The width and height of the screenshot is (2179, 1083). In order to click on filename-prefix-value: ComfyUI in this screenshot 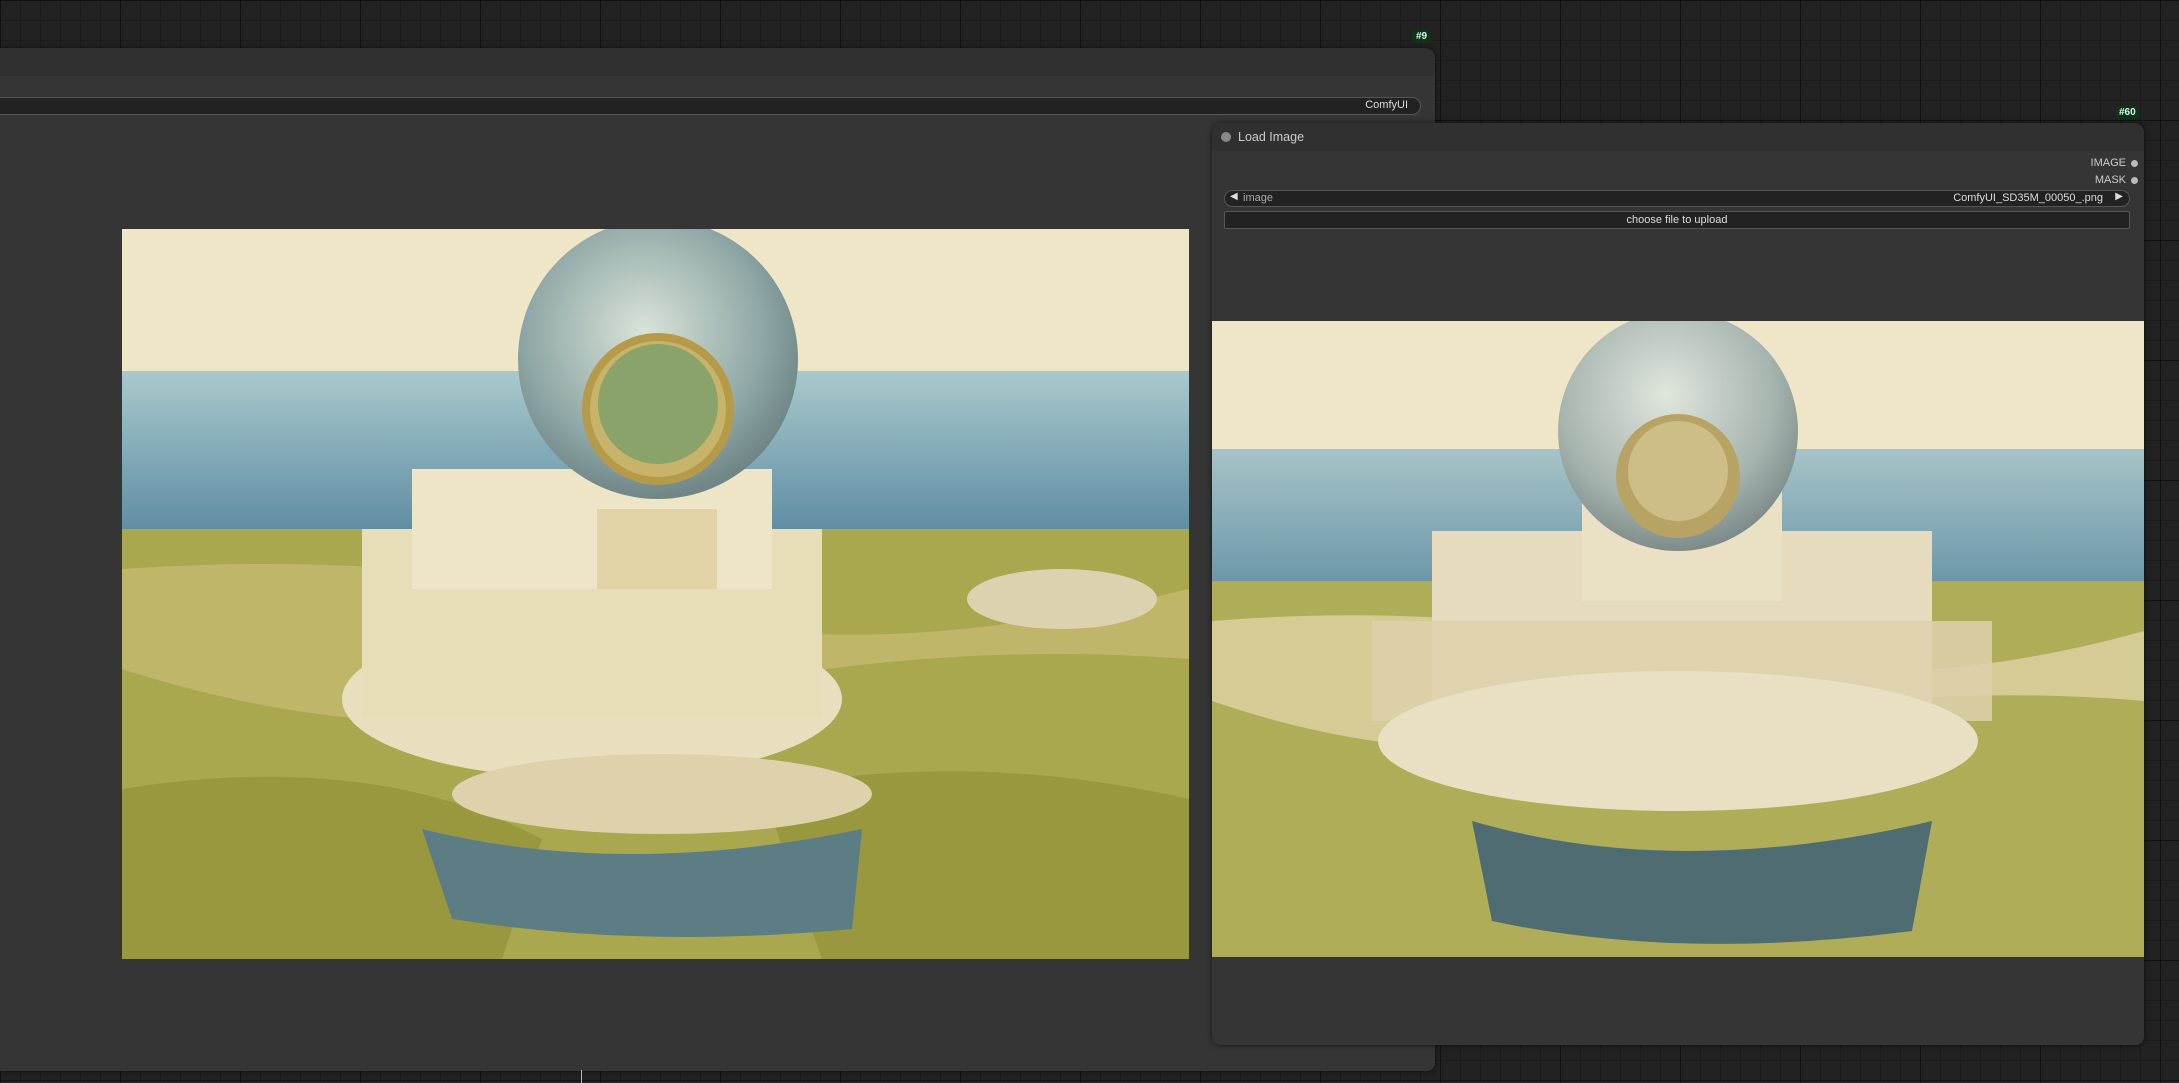, I will do `click(1386, 105)`.